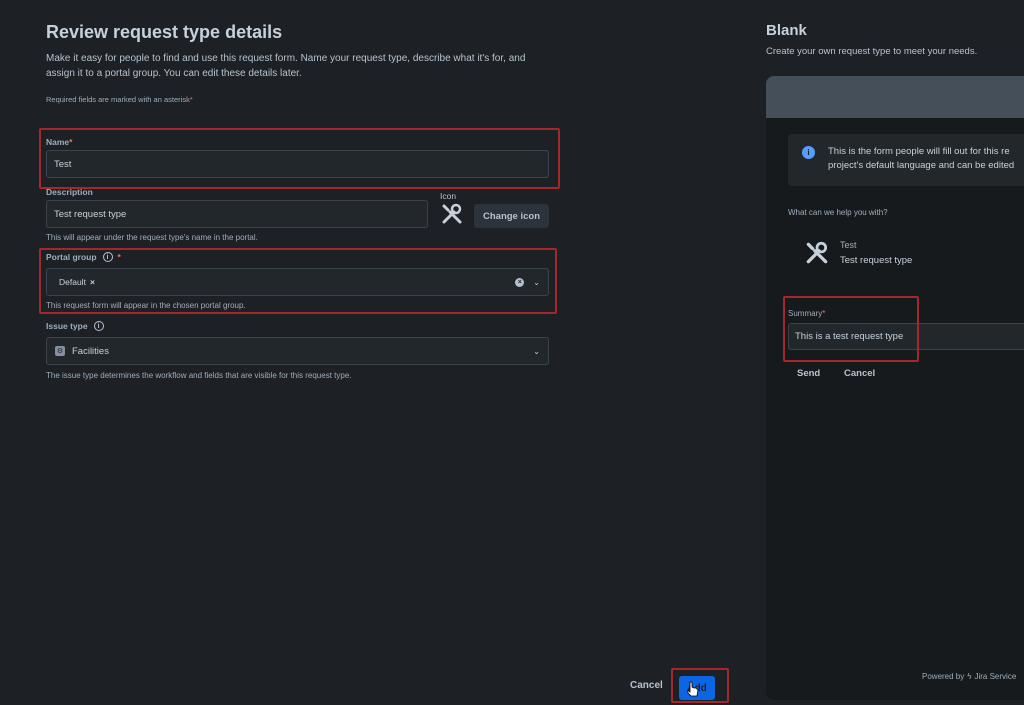 The image size is (1024, 705). What do you see at coordinates (512, 216) in the screenshot?
I see `change-icon-button: Change icon` at bounding box center [512, 216].